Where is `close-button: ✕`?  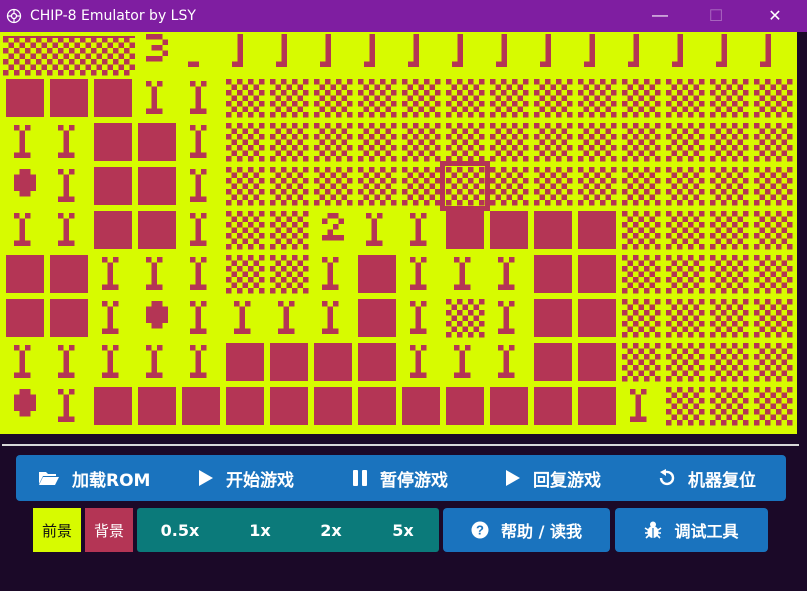
close-button: ✕ is located at coordinates (775, 16).